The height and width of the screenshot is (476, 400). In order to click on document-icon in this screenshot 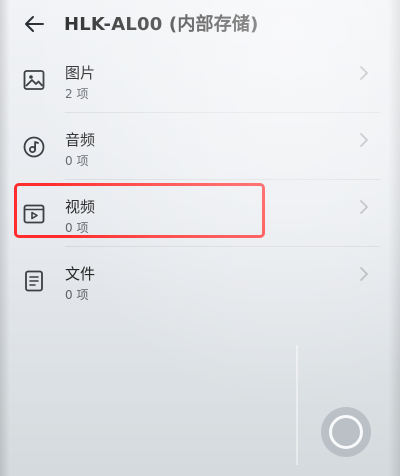, I will do `click(34, 281)`.